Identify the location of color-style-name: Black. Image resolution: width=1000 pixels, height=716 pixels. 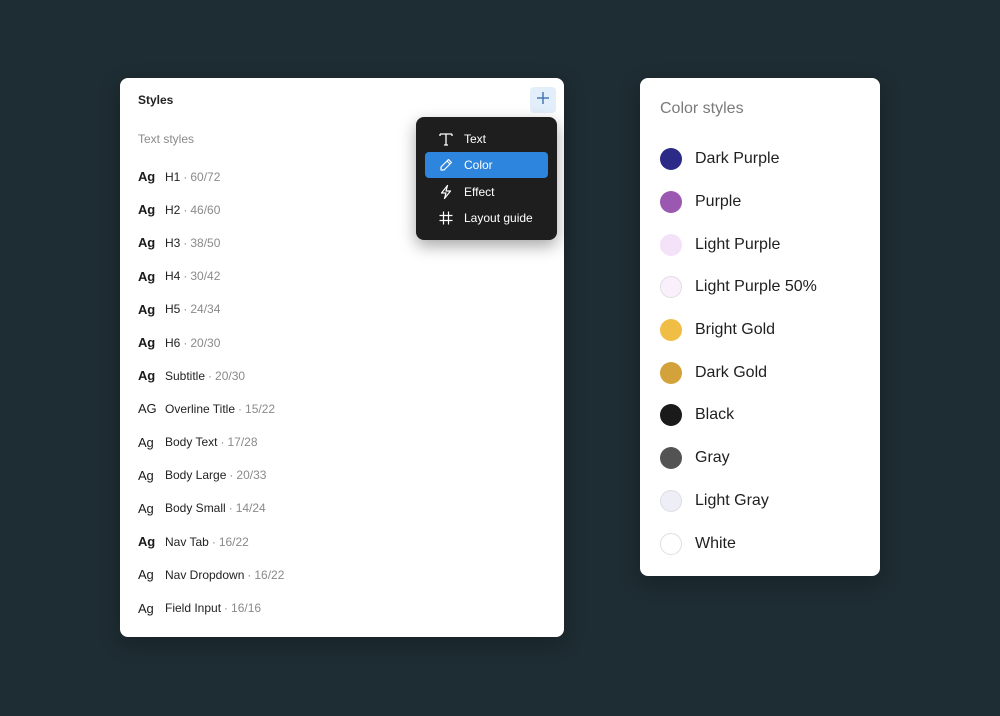
(715, 415).